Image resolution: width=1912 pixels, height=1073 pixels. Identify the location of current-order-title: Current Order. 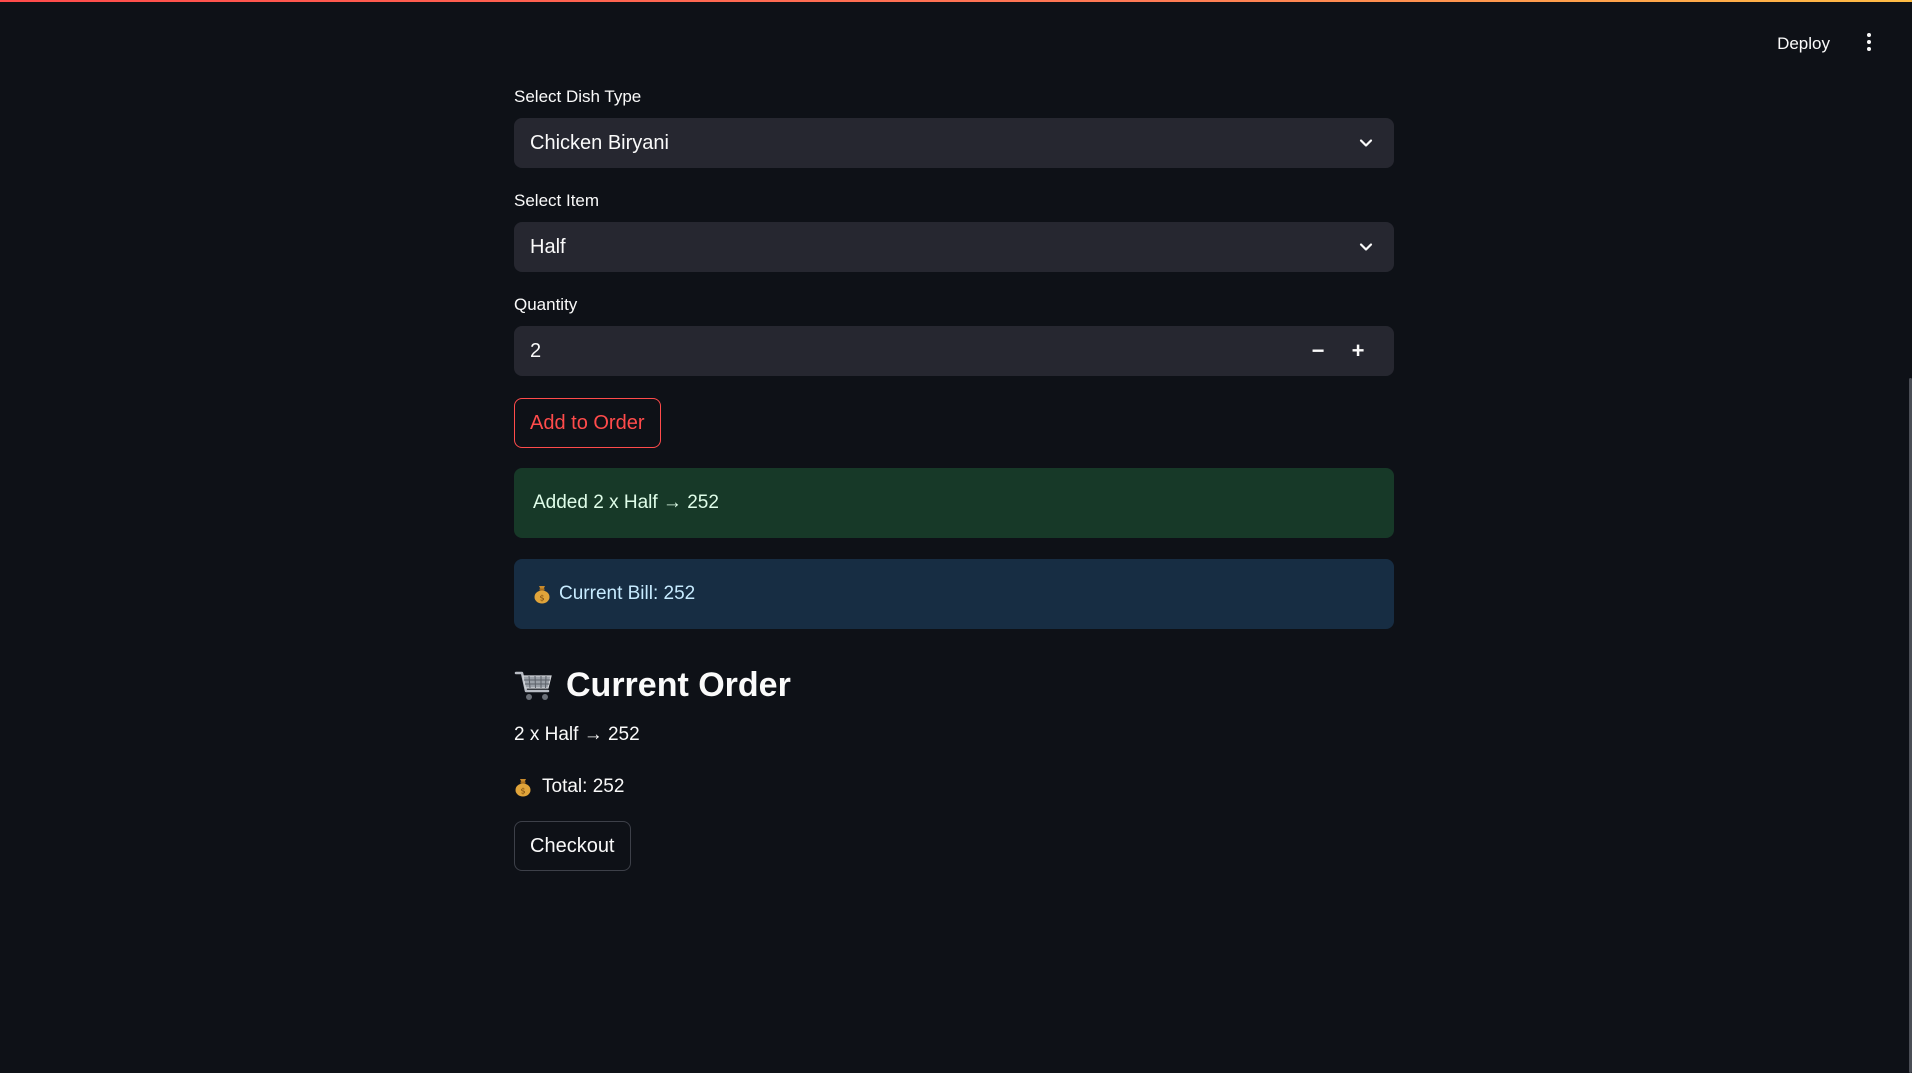
(678, 684).